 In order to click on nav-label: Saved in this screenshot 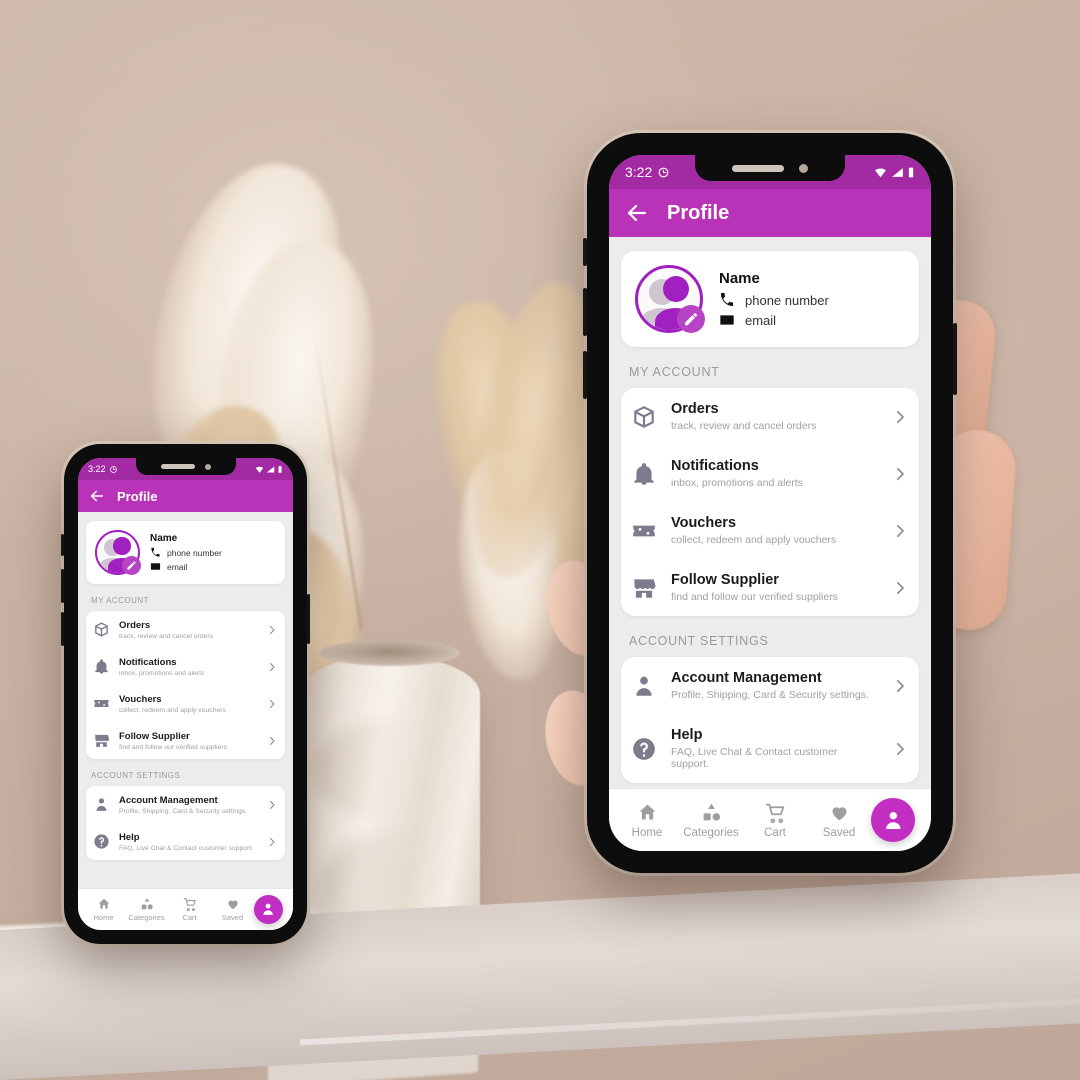, I will do `click(839, 832)`.